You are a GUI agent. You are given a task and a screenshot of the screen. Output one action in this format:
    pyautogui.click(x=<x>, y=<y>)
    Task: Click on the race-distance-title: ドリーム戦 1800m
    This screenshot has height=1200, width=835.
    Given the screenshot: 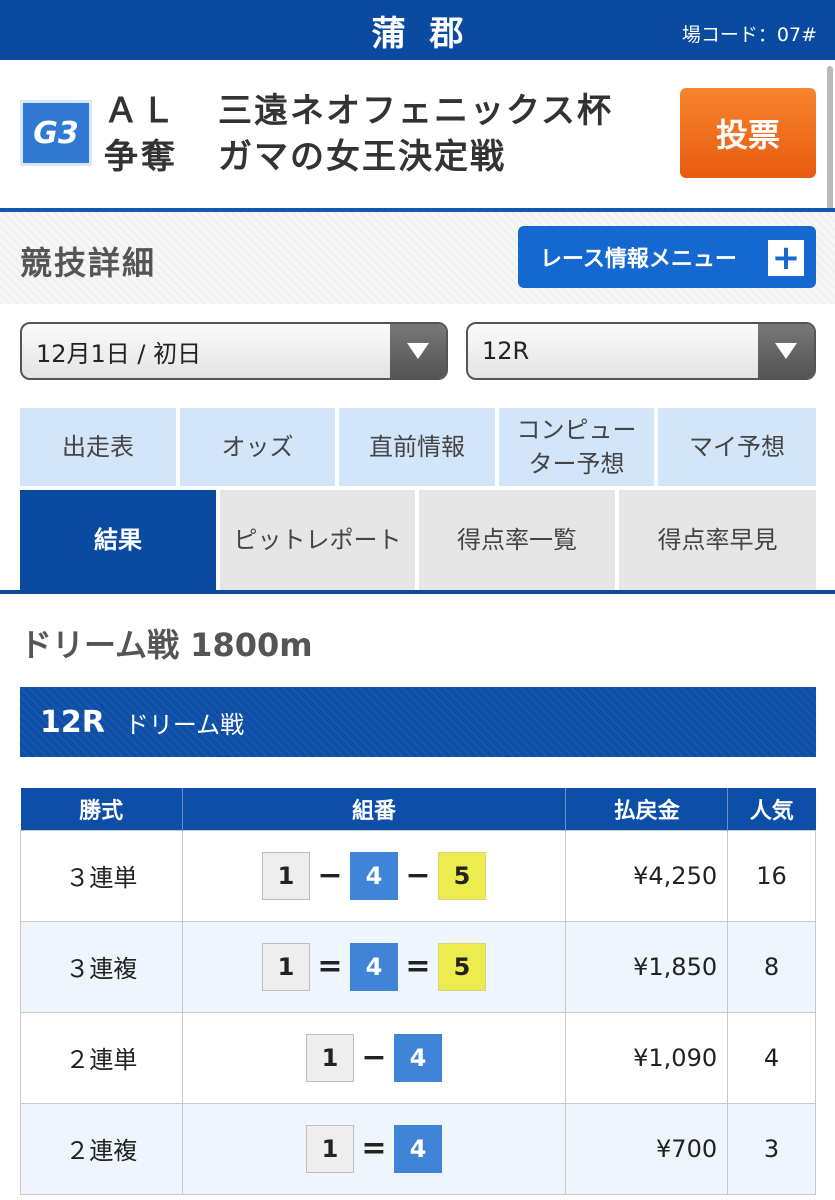 What is the action you would take?
    pyautogui.click(x=166, y=645)
    